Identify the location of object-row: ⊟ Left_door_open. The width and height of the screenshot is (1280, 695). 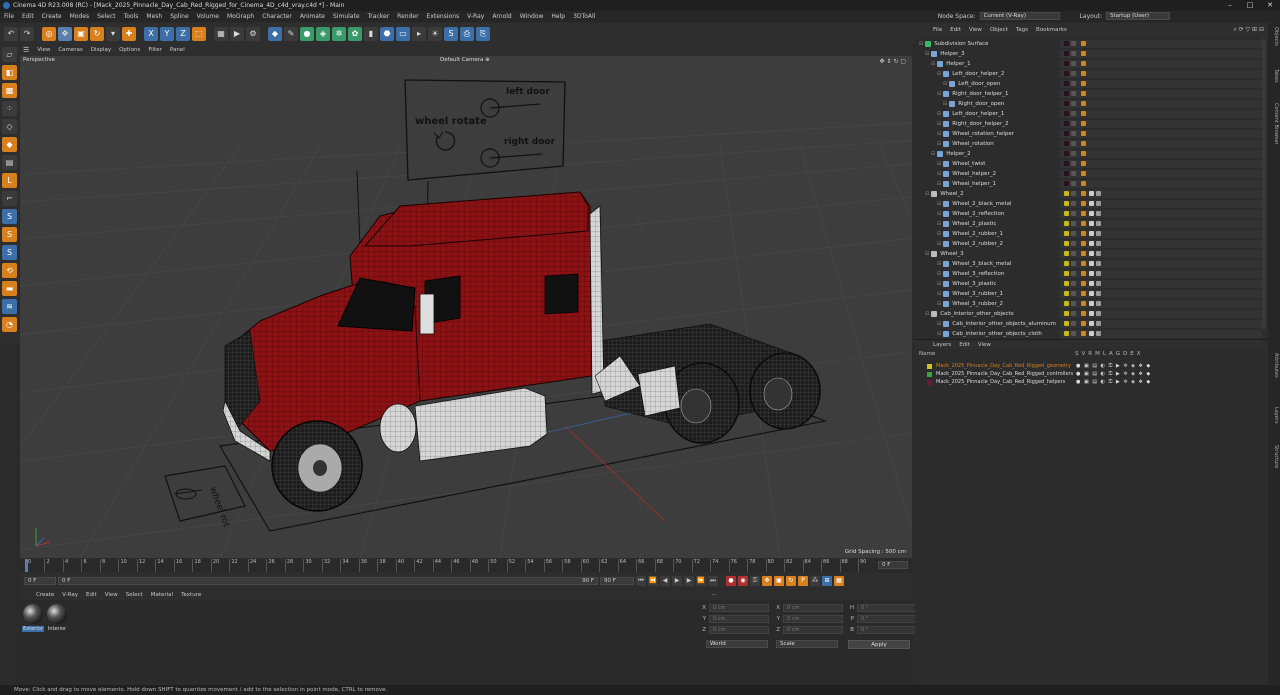
(1089, 84).